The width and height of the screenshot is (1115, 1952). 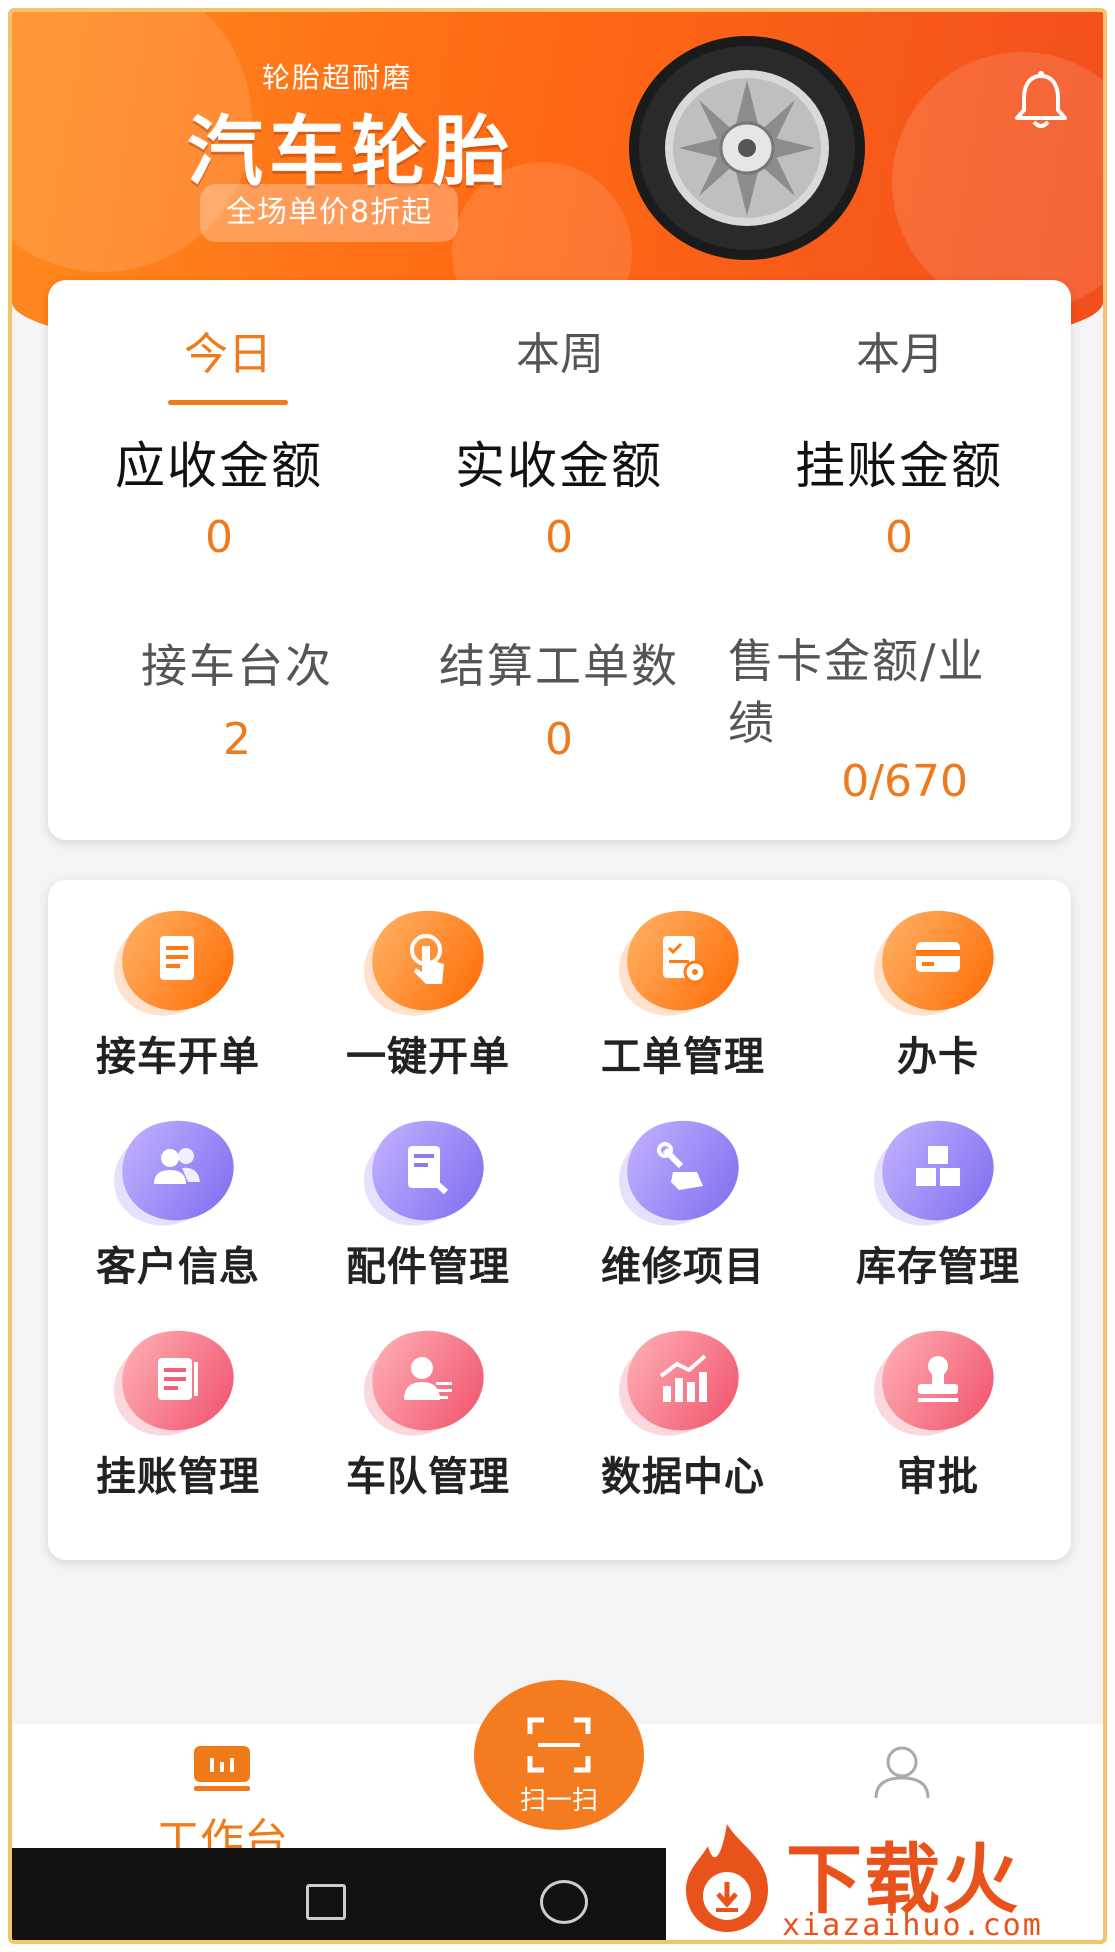 I want to click on grid-item-label: 工单管理, so click(x=683, y=1057).